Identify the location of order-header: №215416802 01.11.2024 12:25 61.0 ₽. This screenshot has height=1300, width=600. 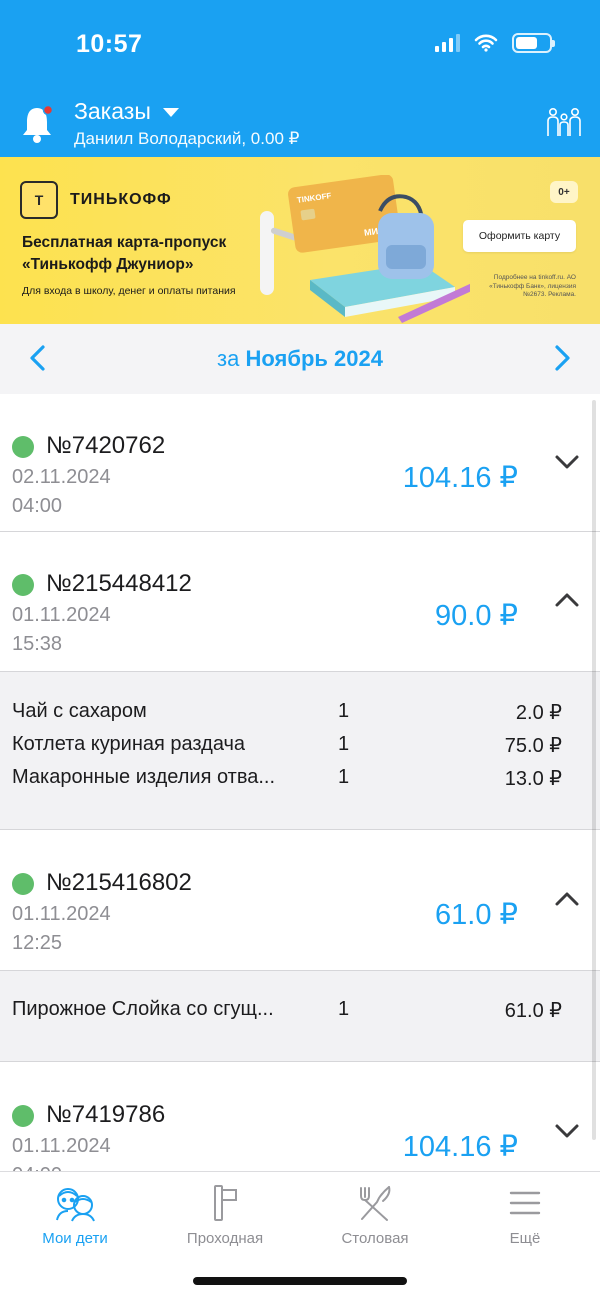
(300, 901).